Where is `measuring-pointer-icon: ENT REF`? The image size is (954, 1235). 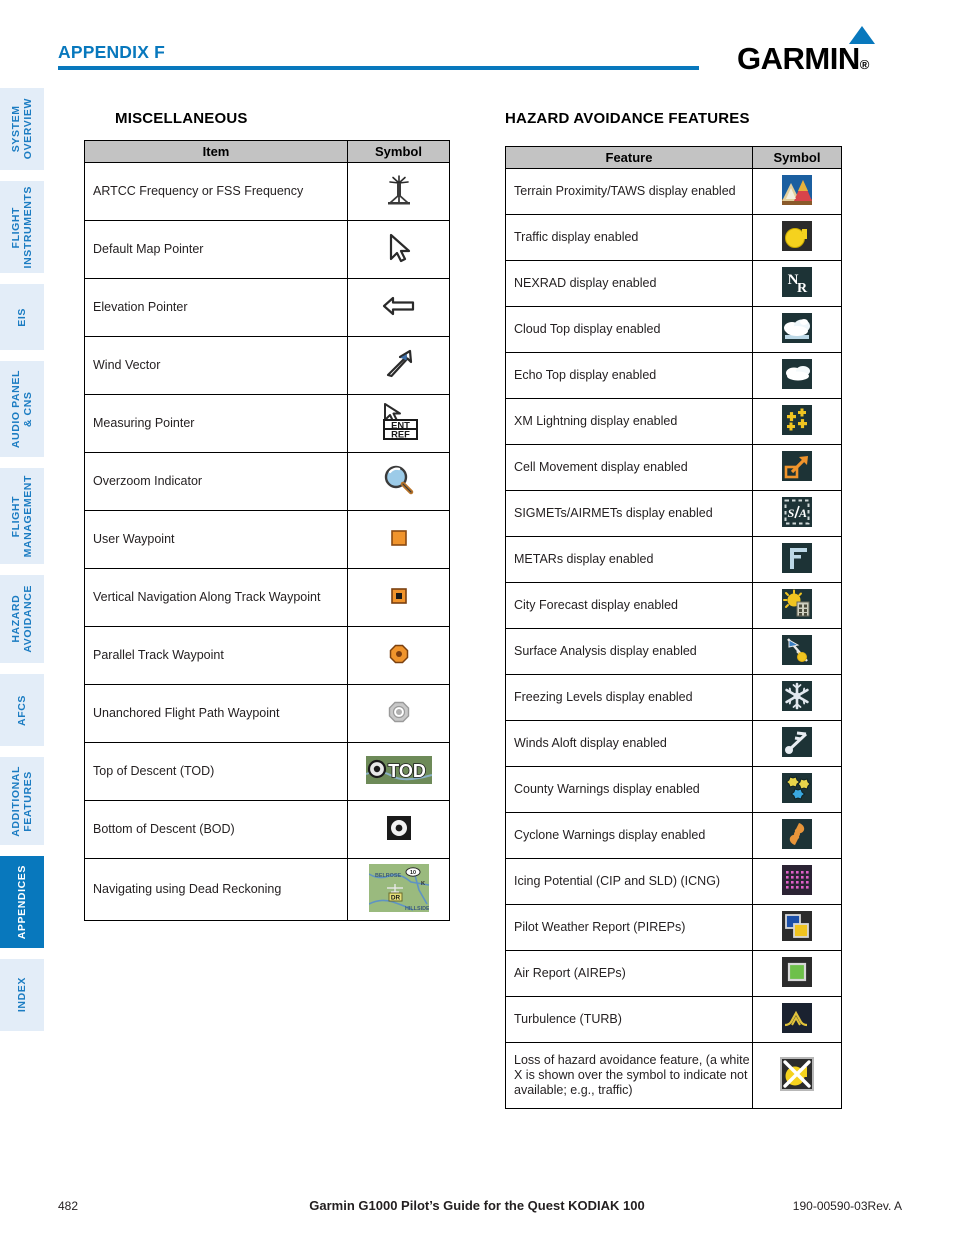 measuring-pointer-icon: ENT REF is located at coordinates (399, 422).